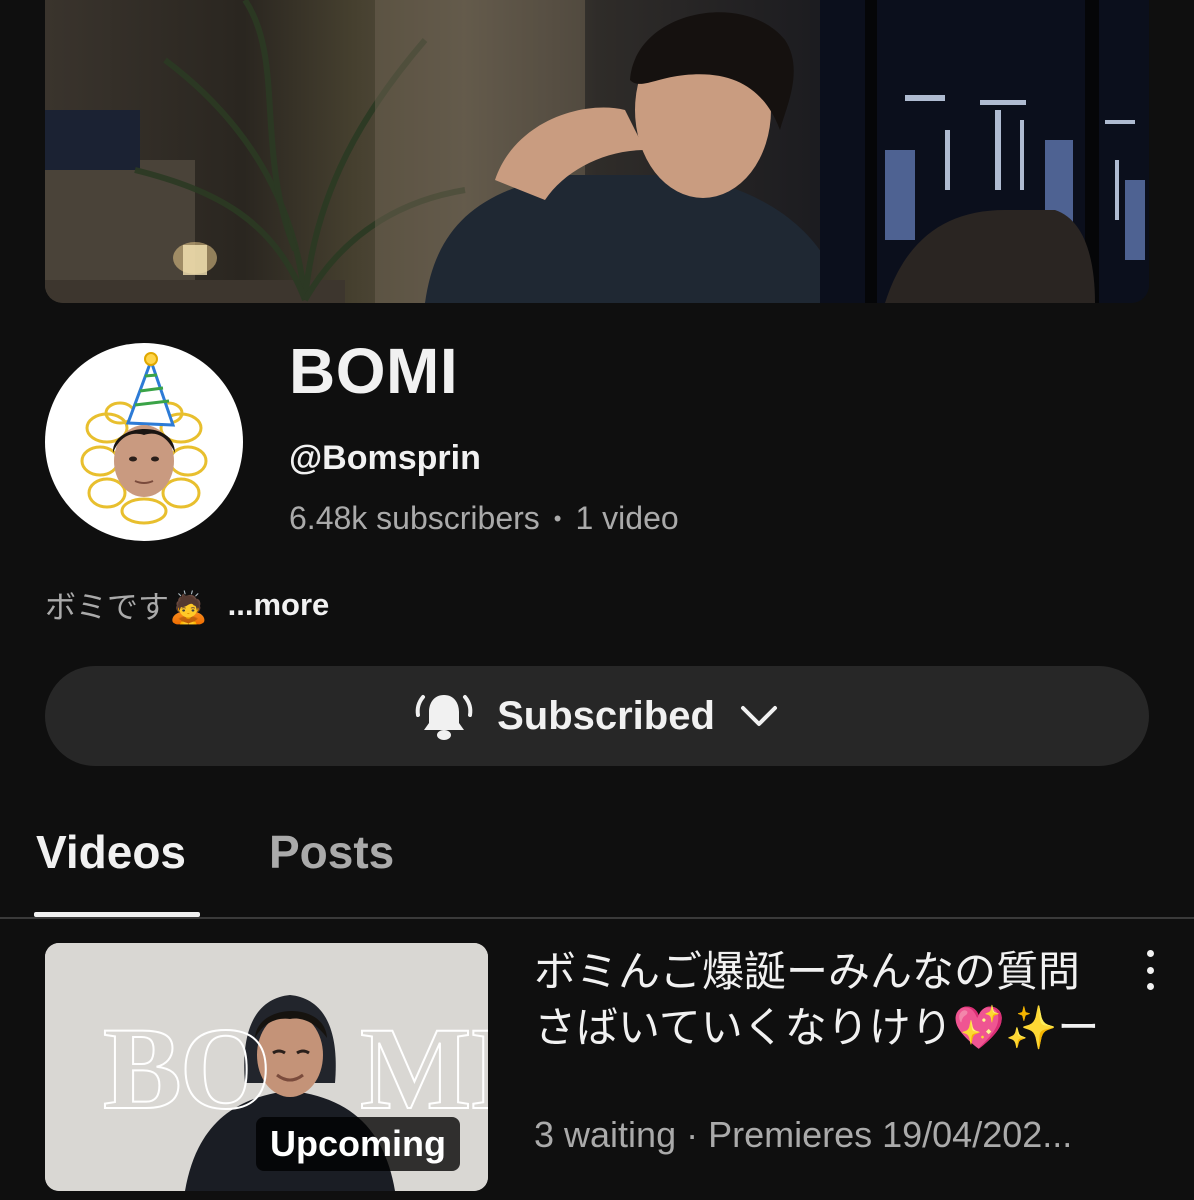 The width and height of the screenshot is (1194, 1200). Describe the element at coordinates (597, 918) in the screenshot. I see `tabs-divider` at that location.